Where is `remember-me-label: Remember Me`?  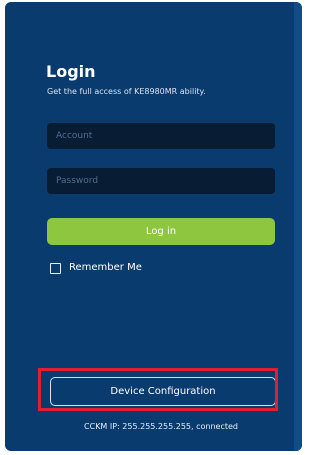
remember-me-label: Remember Me is located at coordinates (105, 267).